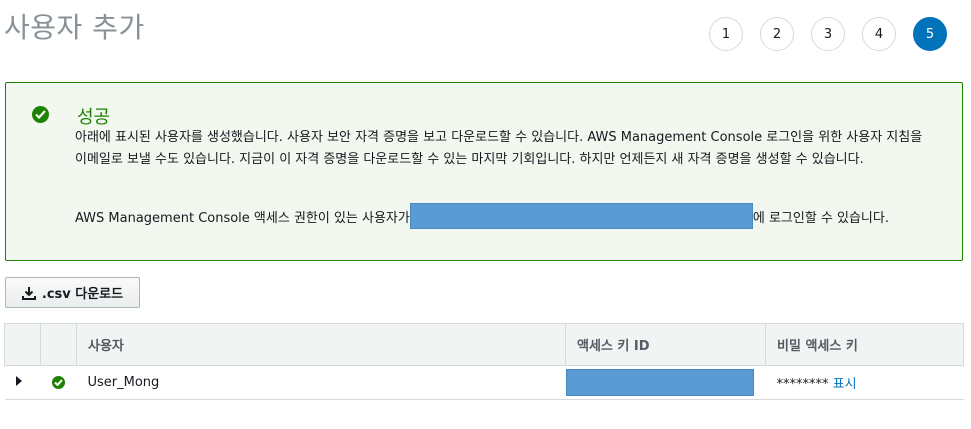  Describe the element at coordinates (581, 216) in the screenshot. I see `redacted-signin-url` at that location.